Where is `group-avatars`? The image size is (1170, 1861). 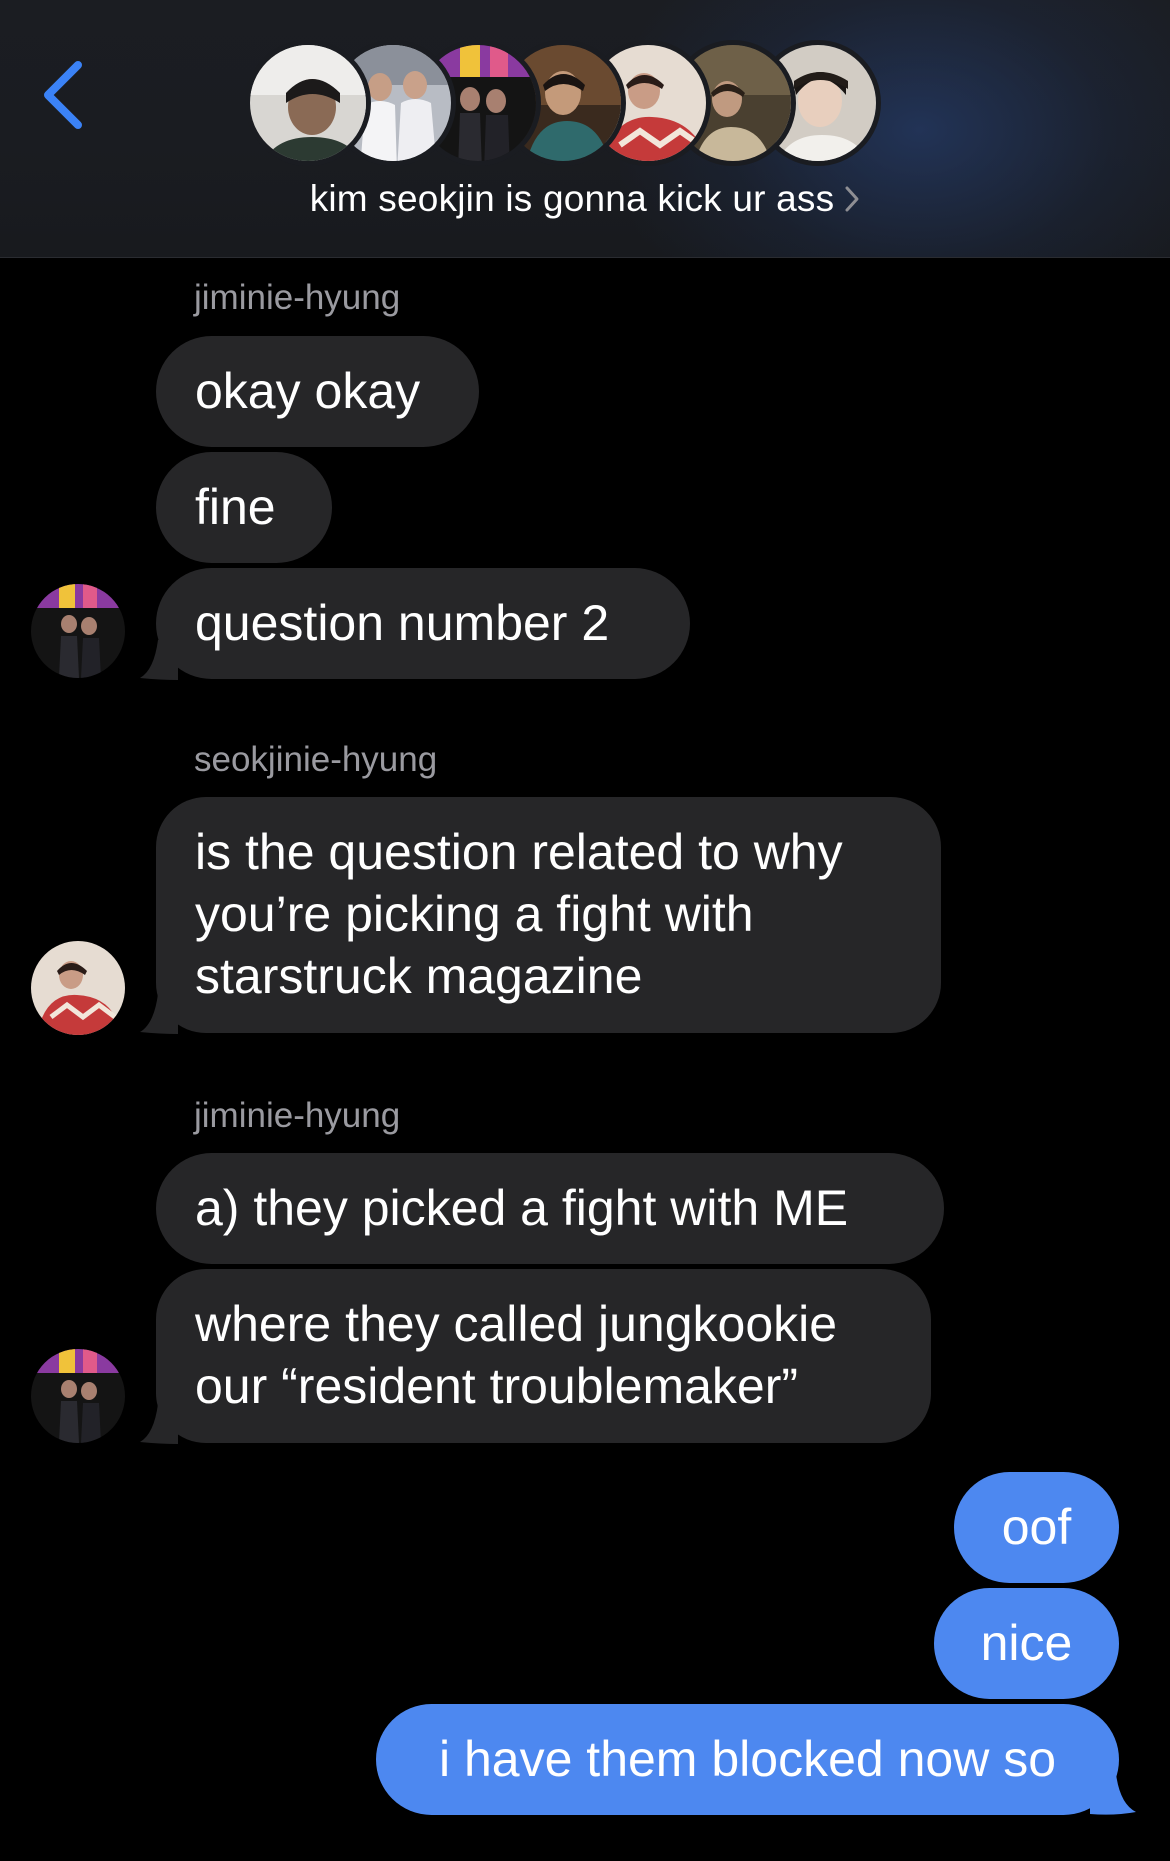
group-avatars is located at coordinates (585, 103).